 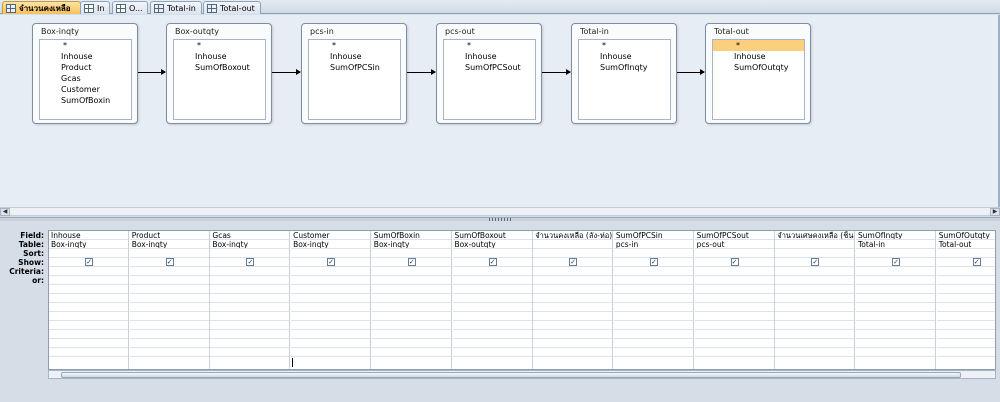 I want to click on table-cell, so click(x=815, y=244).